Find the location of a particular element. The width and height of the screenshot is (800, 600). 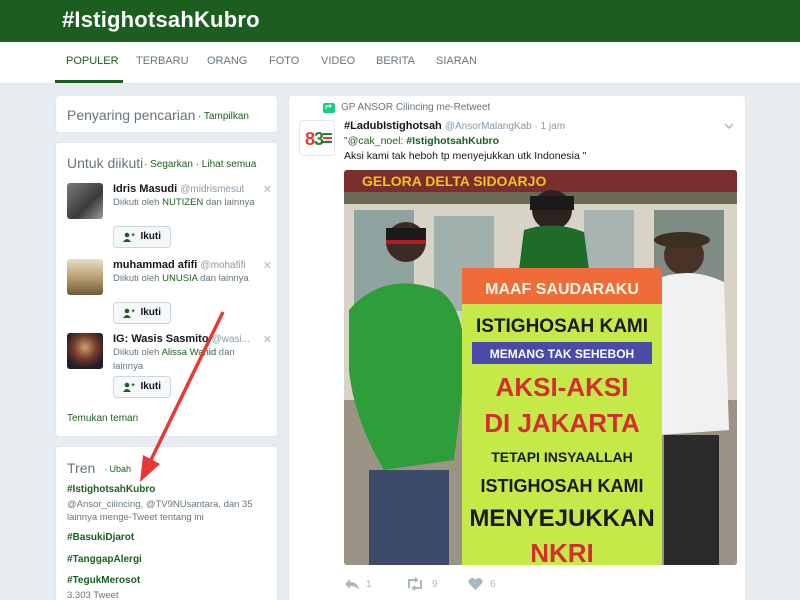

tweet-actions: 1 9 6 is located at coordinates (444, 584).